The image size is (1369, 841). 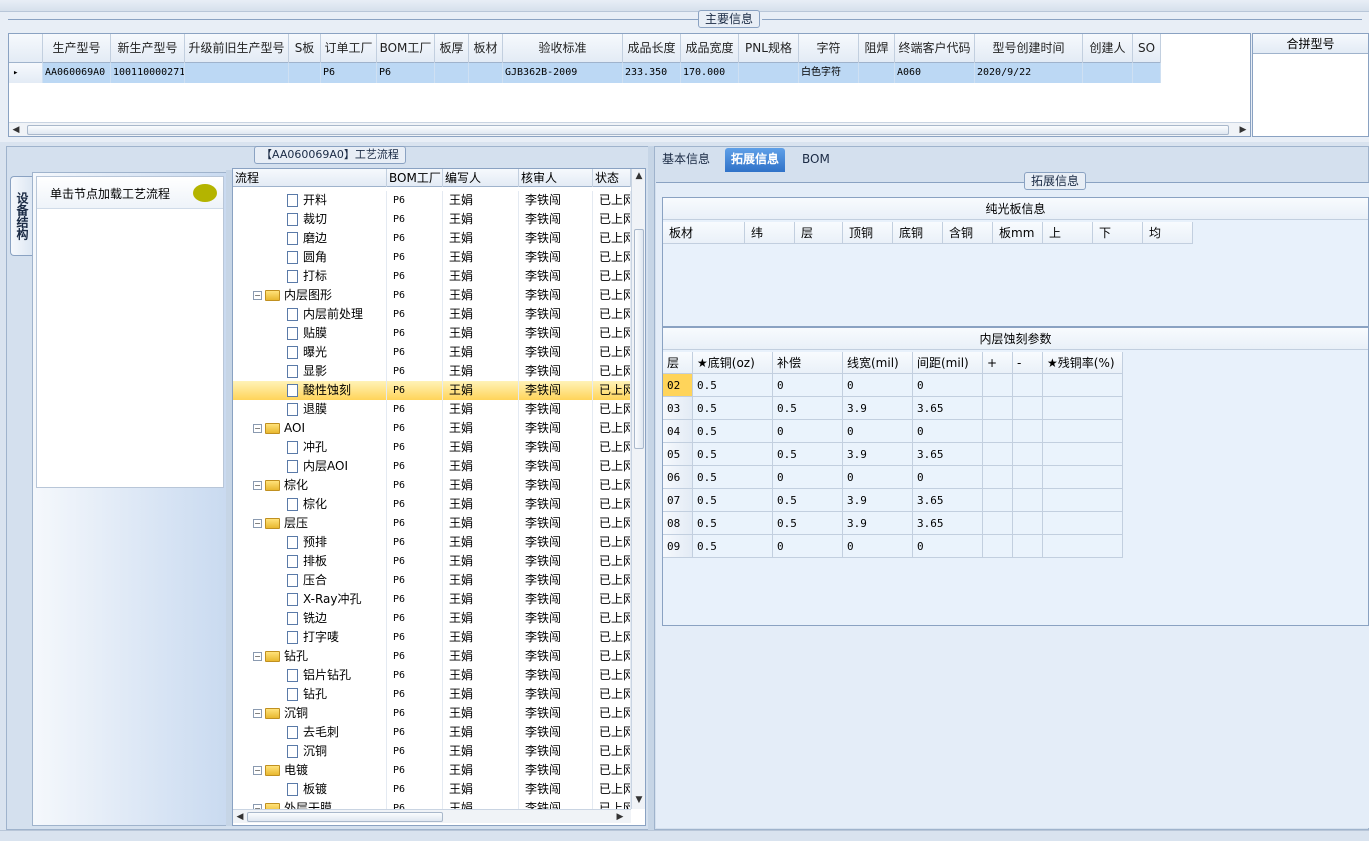 What do you see at coordinates (148, 48) in the screenshot?
I see `column-header: 新生产型号` at bounding box center [148, 48].